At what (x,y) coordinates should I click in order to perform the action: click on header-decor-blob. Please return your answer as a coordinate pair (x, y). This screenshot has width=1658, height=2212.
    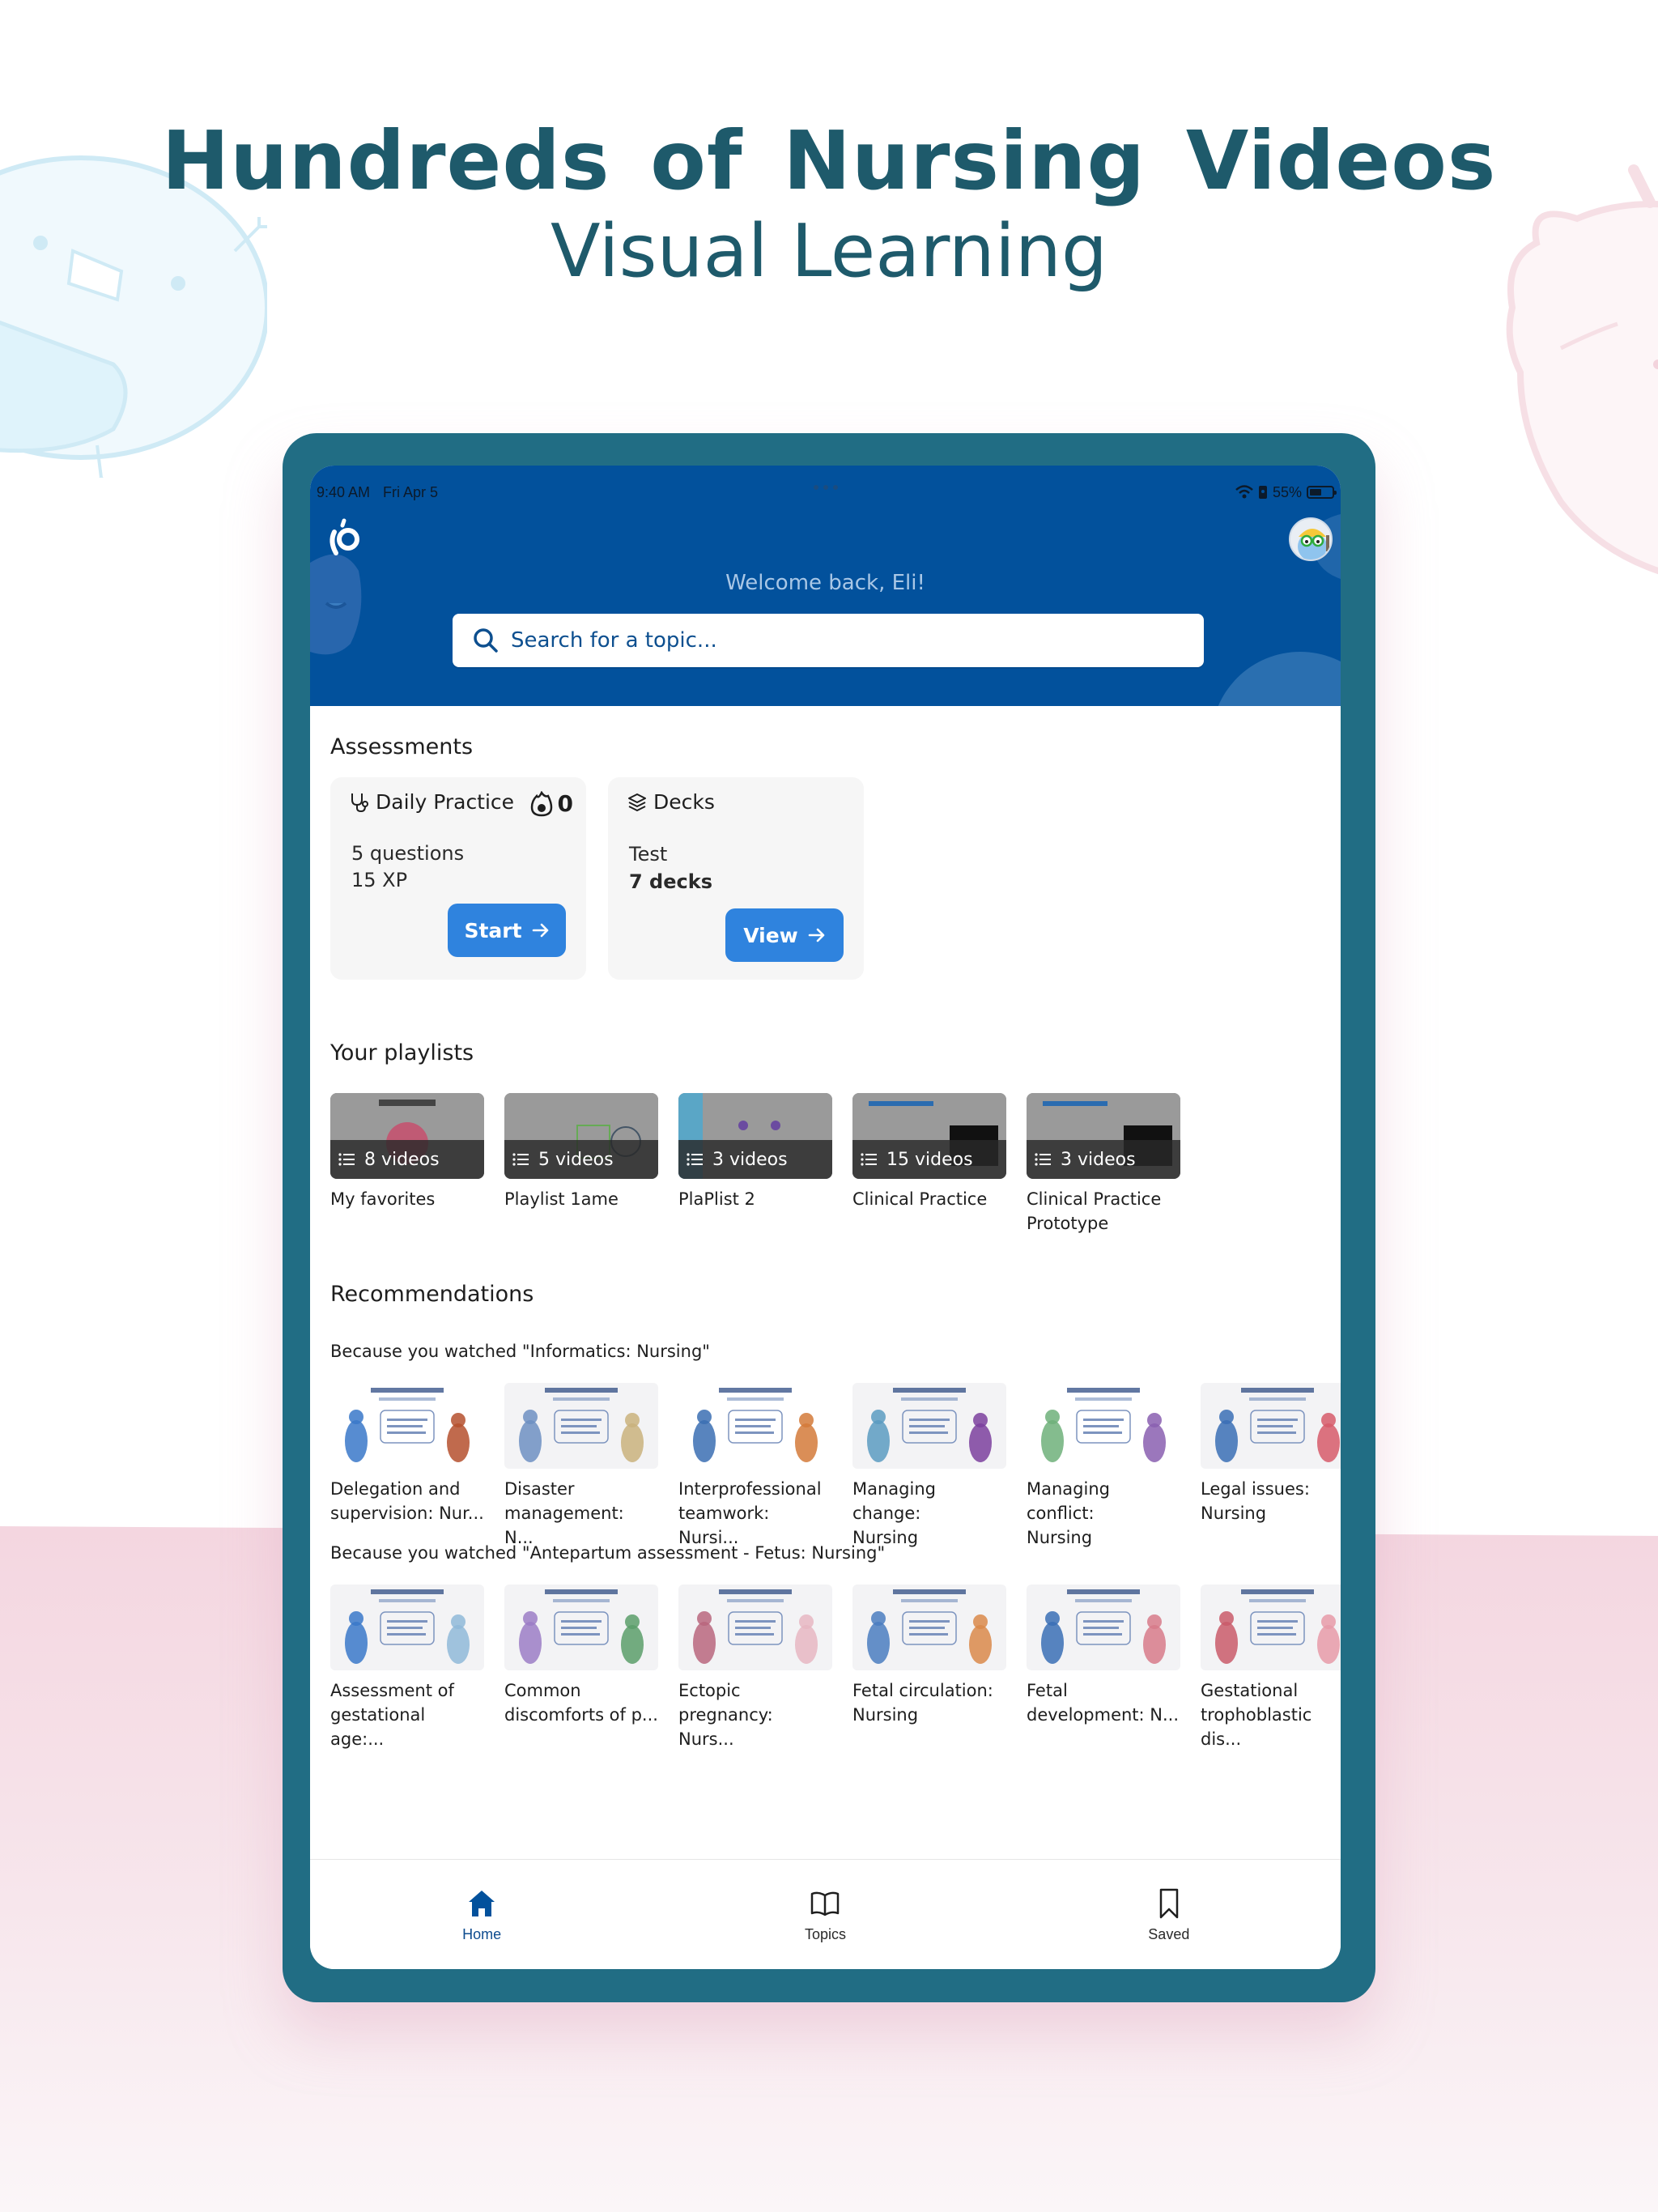
    Looking at the image, I should click on (1276, 679).